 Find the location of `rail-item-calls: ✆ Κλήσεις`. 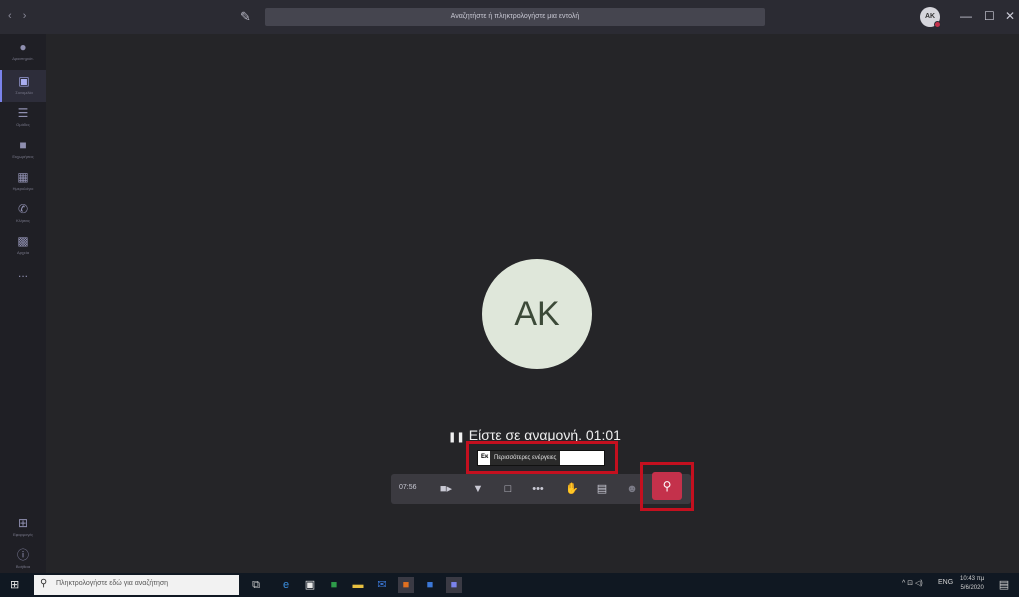

rail-item-calls: ✆ Κλήσεις is located at coordinates (23, 214).